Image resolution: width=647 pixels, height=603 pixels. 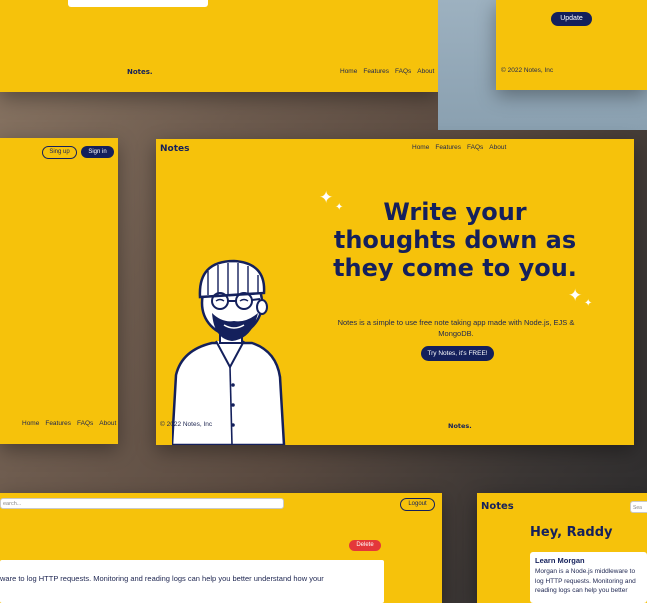 I want to click on left-panel-nav: Home Features FAQs About, so click(x=69, y=423).